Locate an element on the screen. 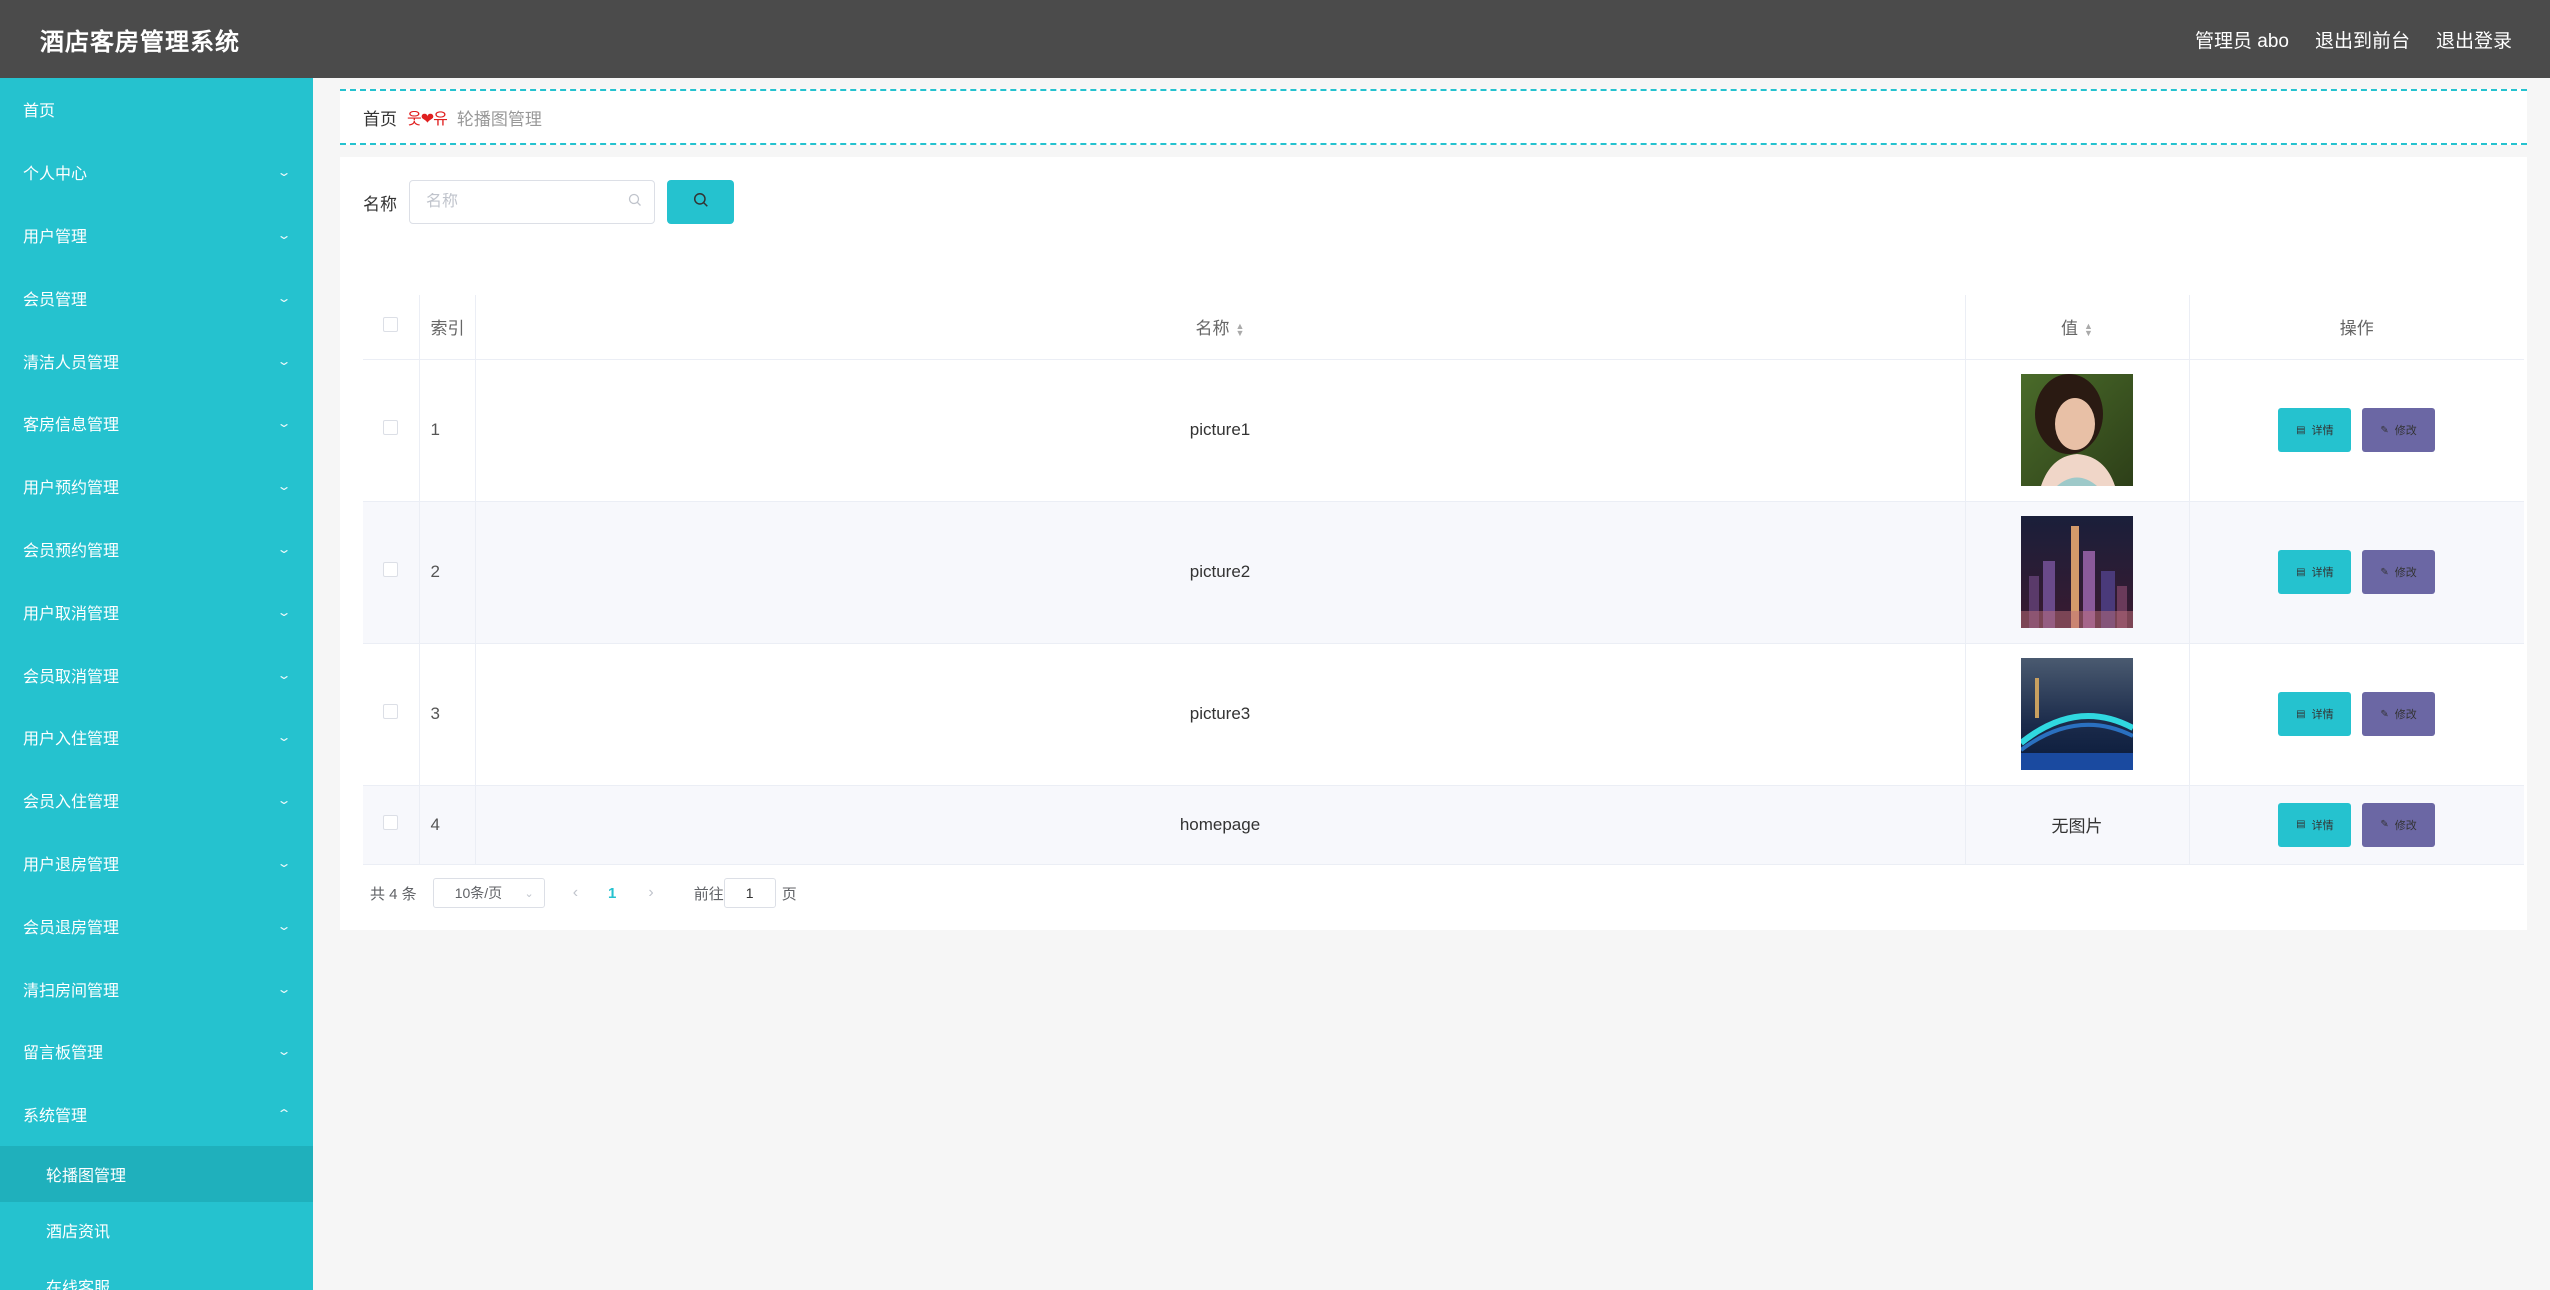 This screenshot has width=2550, height=1290. sidebar-item-user-management: 用户管理 ⌄ is located at coordinates (156, 235).